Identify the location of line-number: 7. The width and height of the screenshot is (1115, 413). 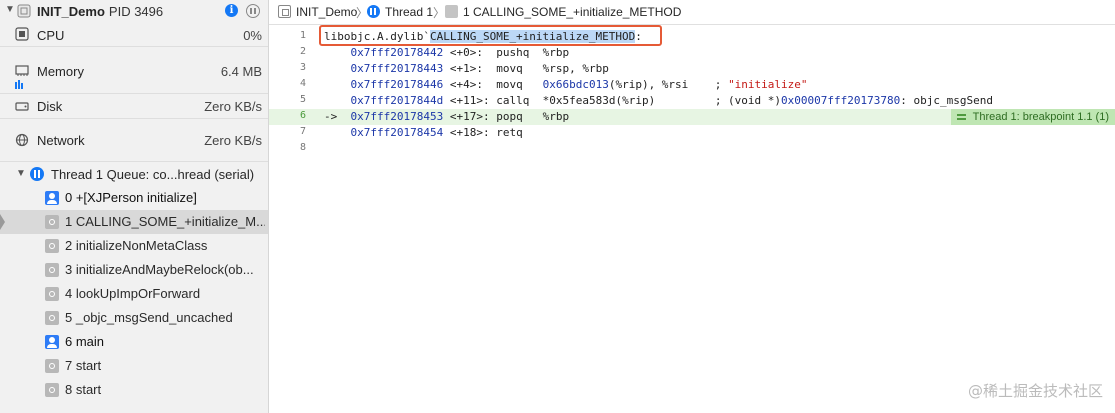
(302, 131).